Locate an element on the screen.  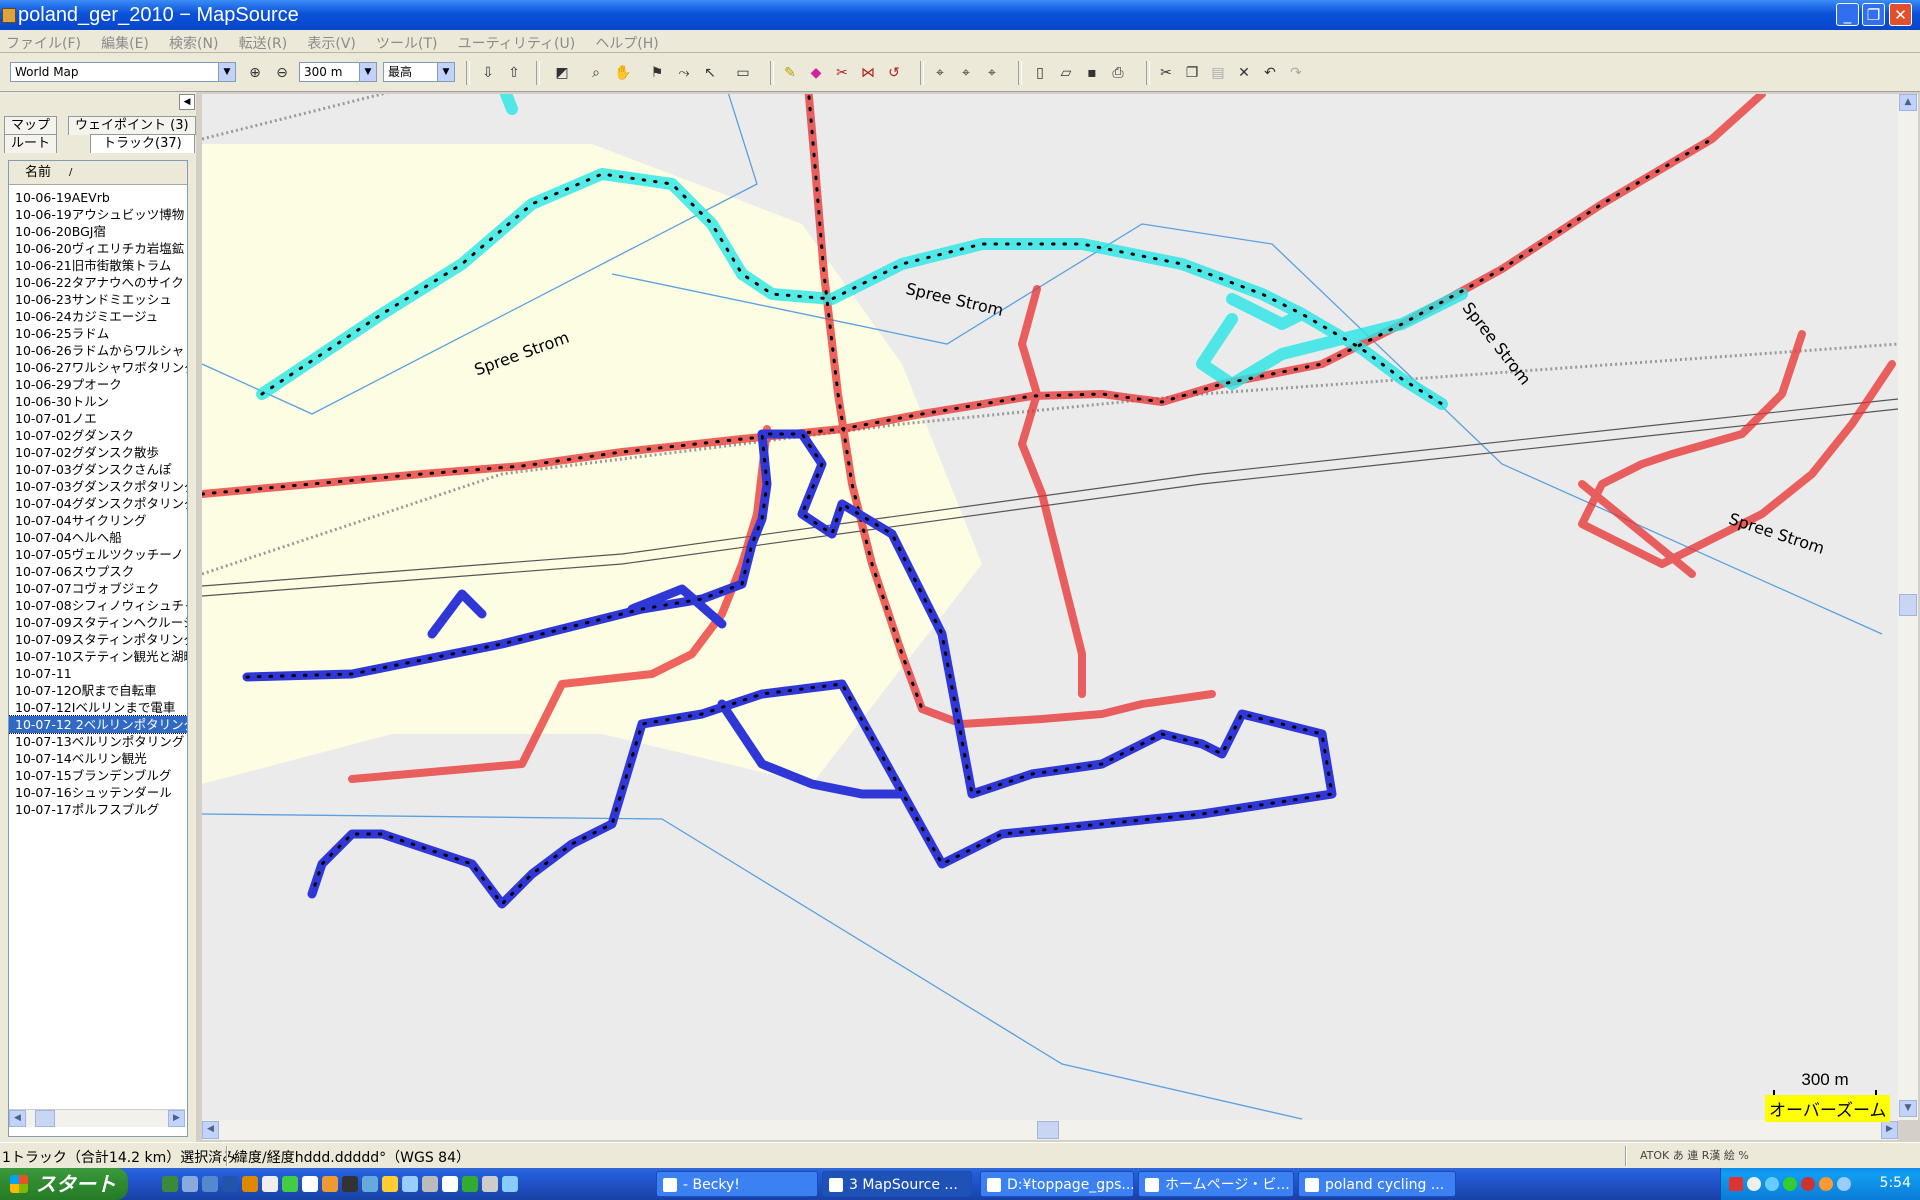
start-button: スタート is located at coordinates (64, 1184).